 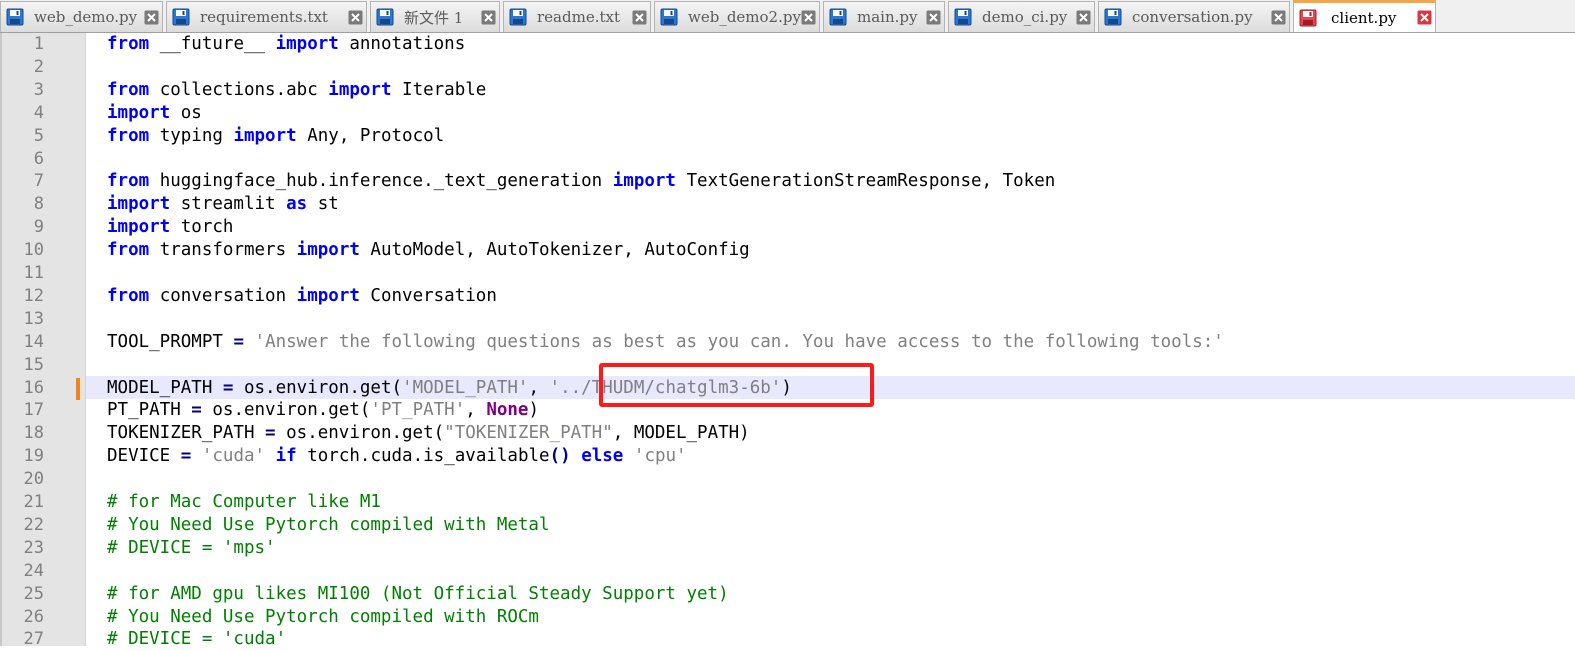 What do you see at coordinates (33, 570) in the screenshot?
I see `line-number: 24` at bounding box center [33, 570].